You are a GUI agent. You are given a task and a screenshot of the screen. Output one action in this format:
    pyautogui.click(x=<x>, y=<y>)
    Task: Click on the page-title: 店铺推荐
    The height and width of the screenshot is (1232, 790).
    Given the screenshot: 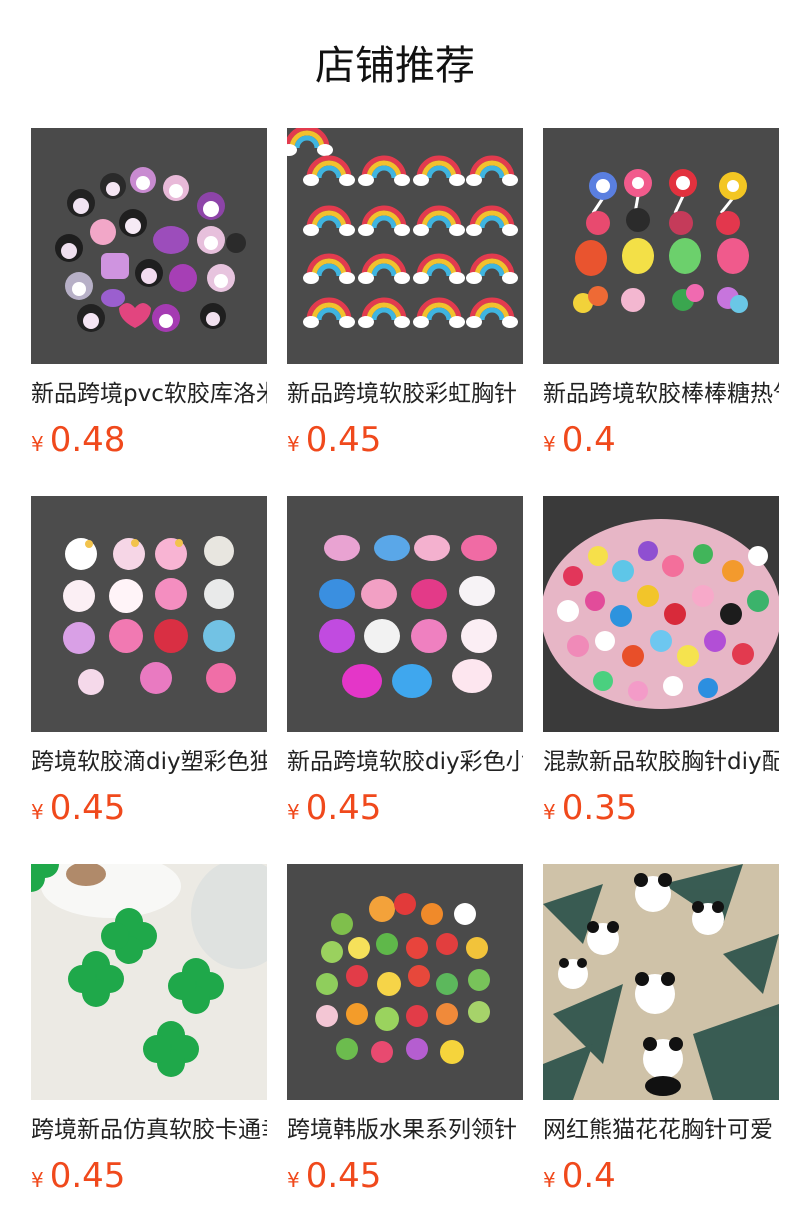 What is the action you would take?
    pyautogui.click(x=395, y=66)
    